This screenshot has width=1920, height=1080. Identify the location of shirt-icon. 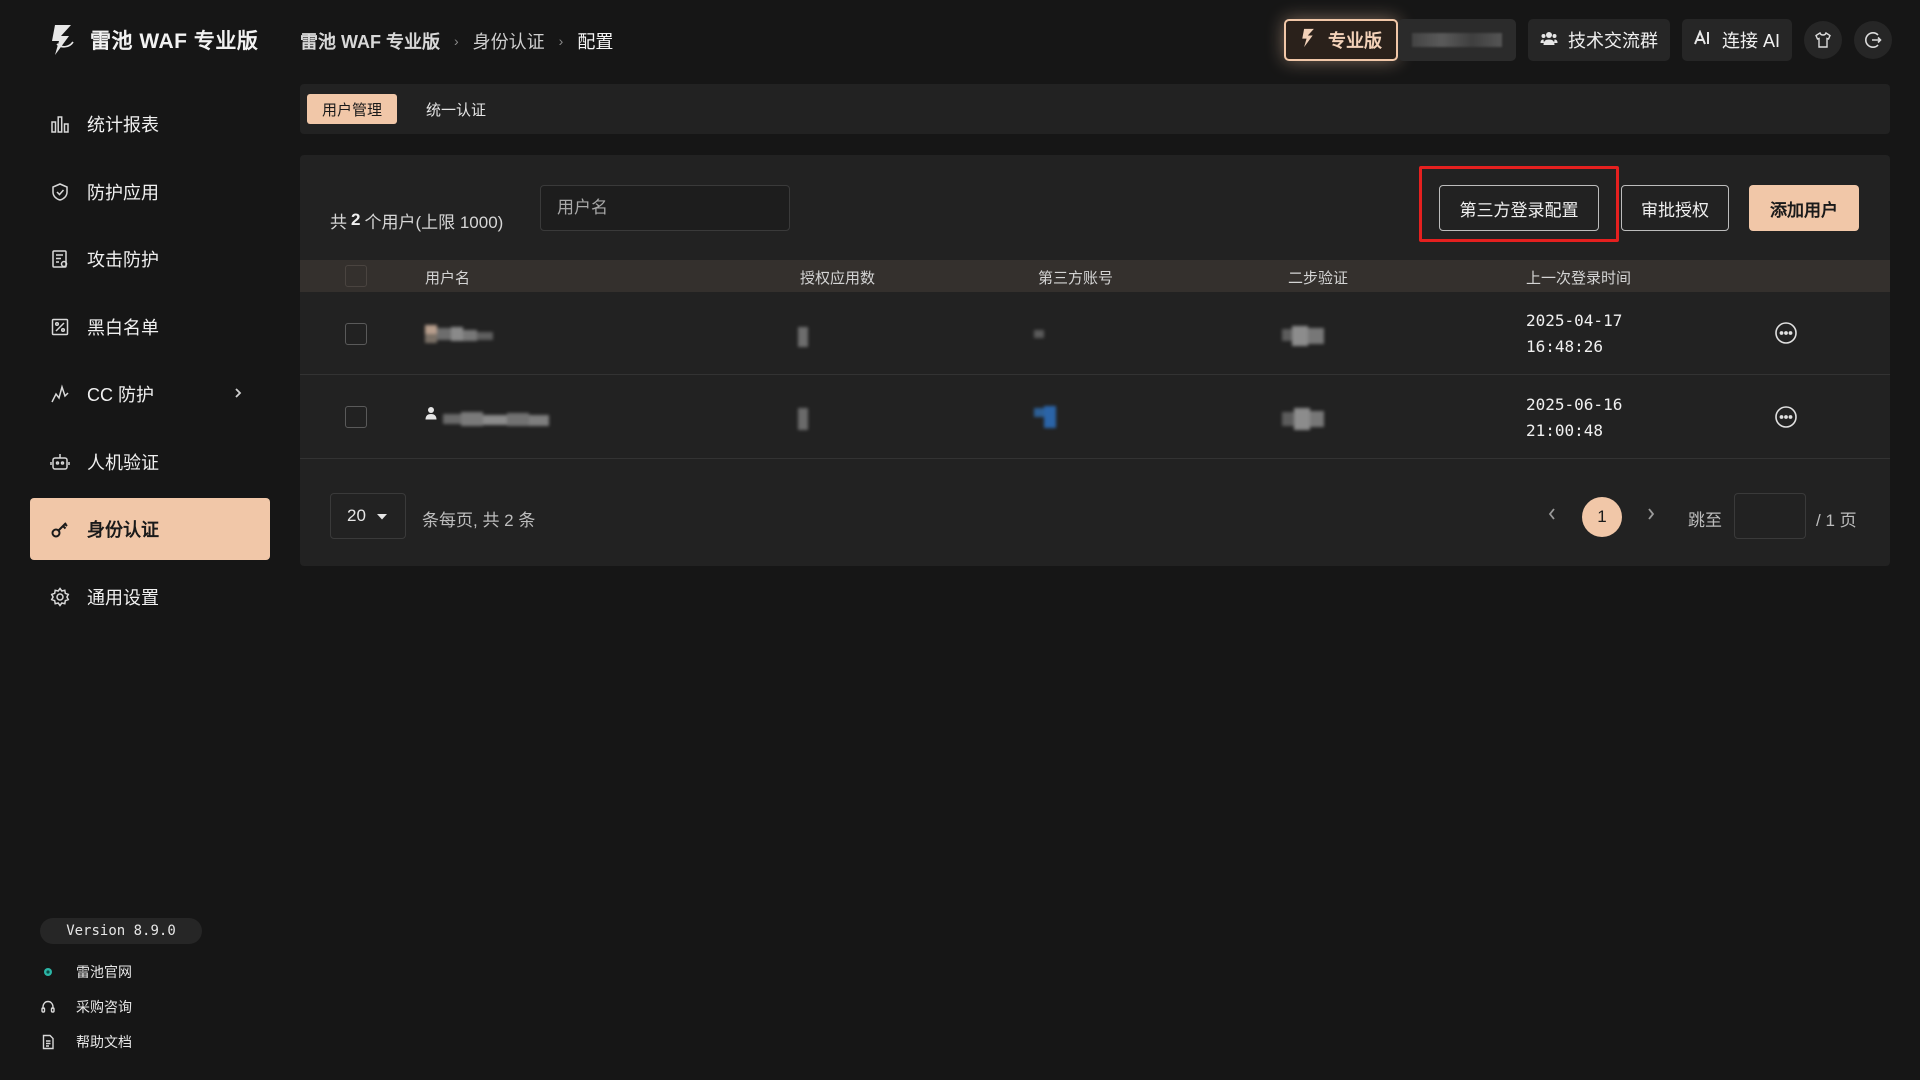
(1823, 40).